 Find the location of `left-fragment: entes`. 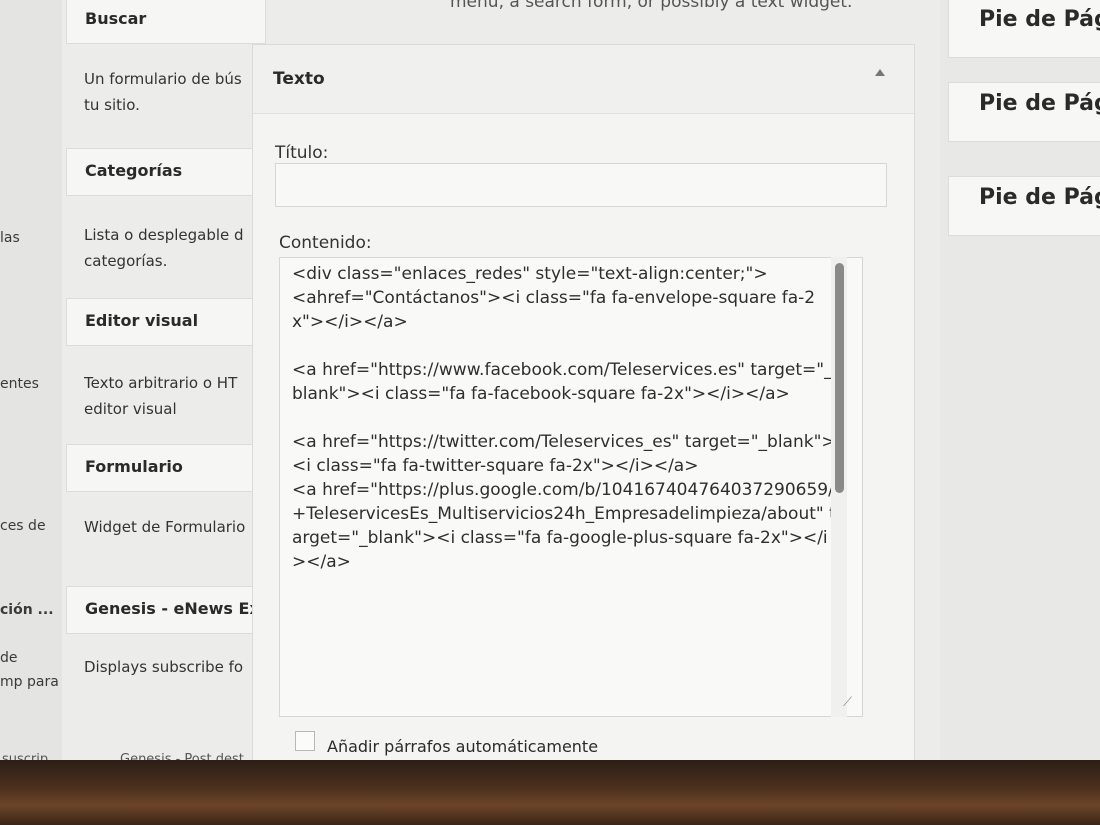

left-fragment: entes is located at coordinates (19, 384).